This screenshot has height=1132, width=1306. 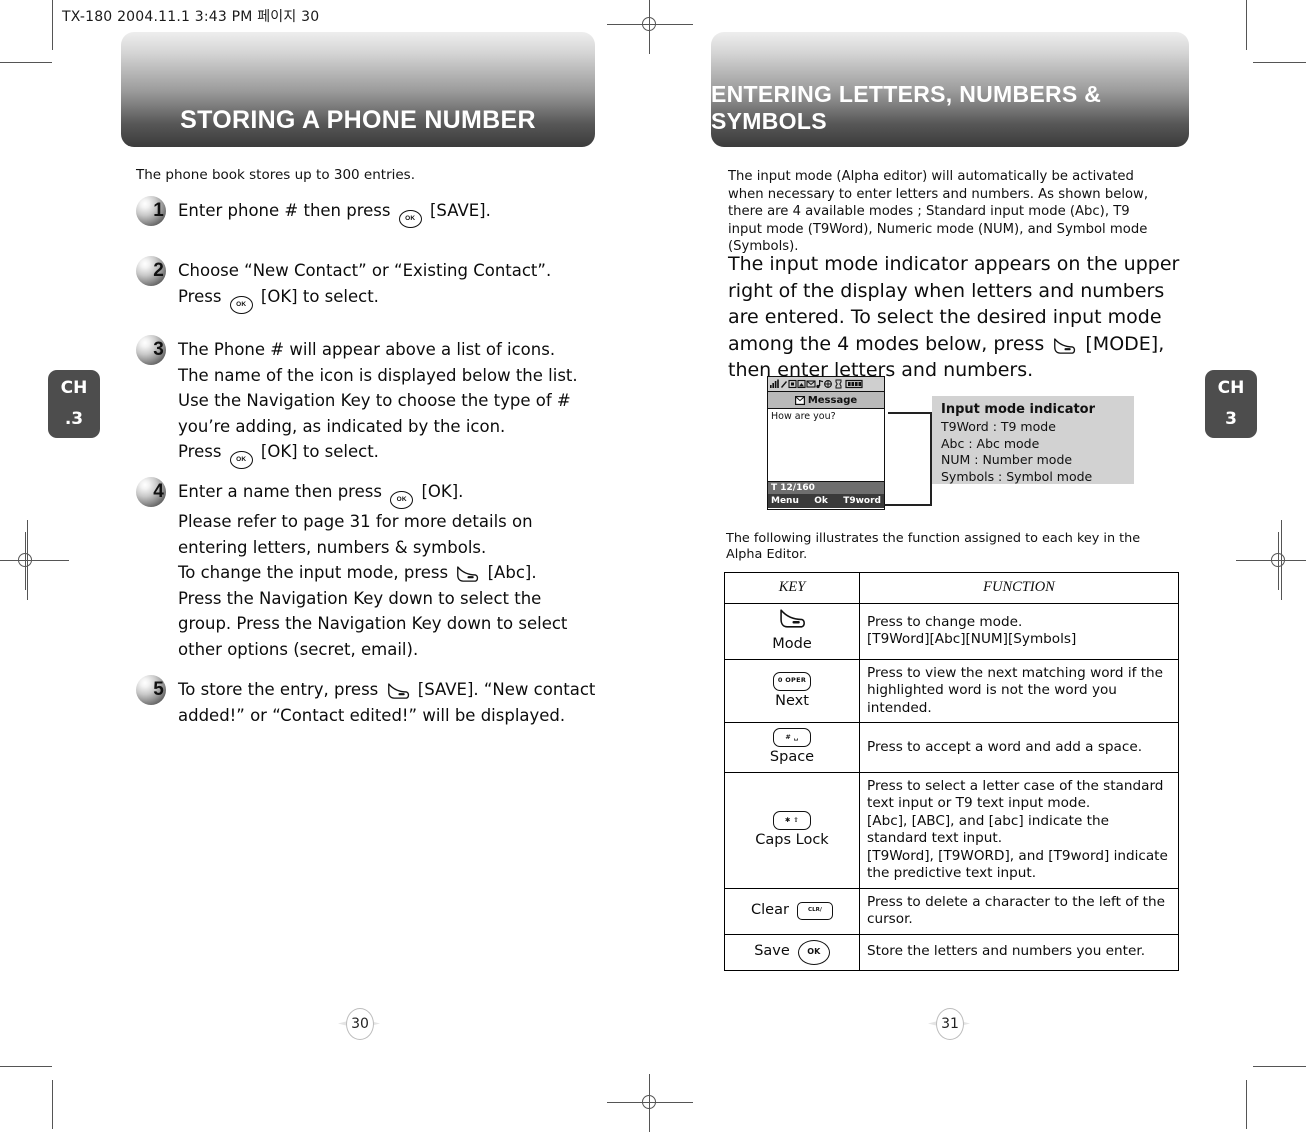 I want to click on right-page-banner: ENTERING LETTERS, NUMBERS & SYMBOLS, so click(x=950, y=89).